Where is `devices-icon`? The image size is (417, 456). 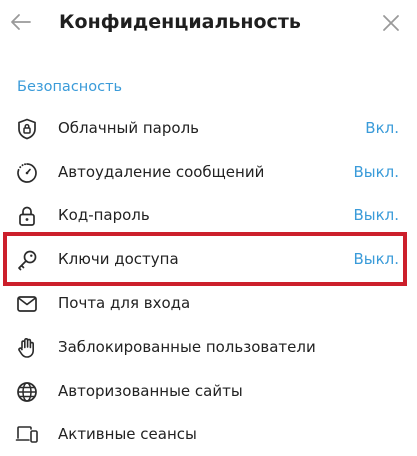
devices-icon is located at coordinates (27, 435).